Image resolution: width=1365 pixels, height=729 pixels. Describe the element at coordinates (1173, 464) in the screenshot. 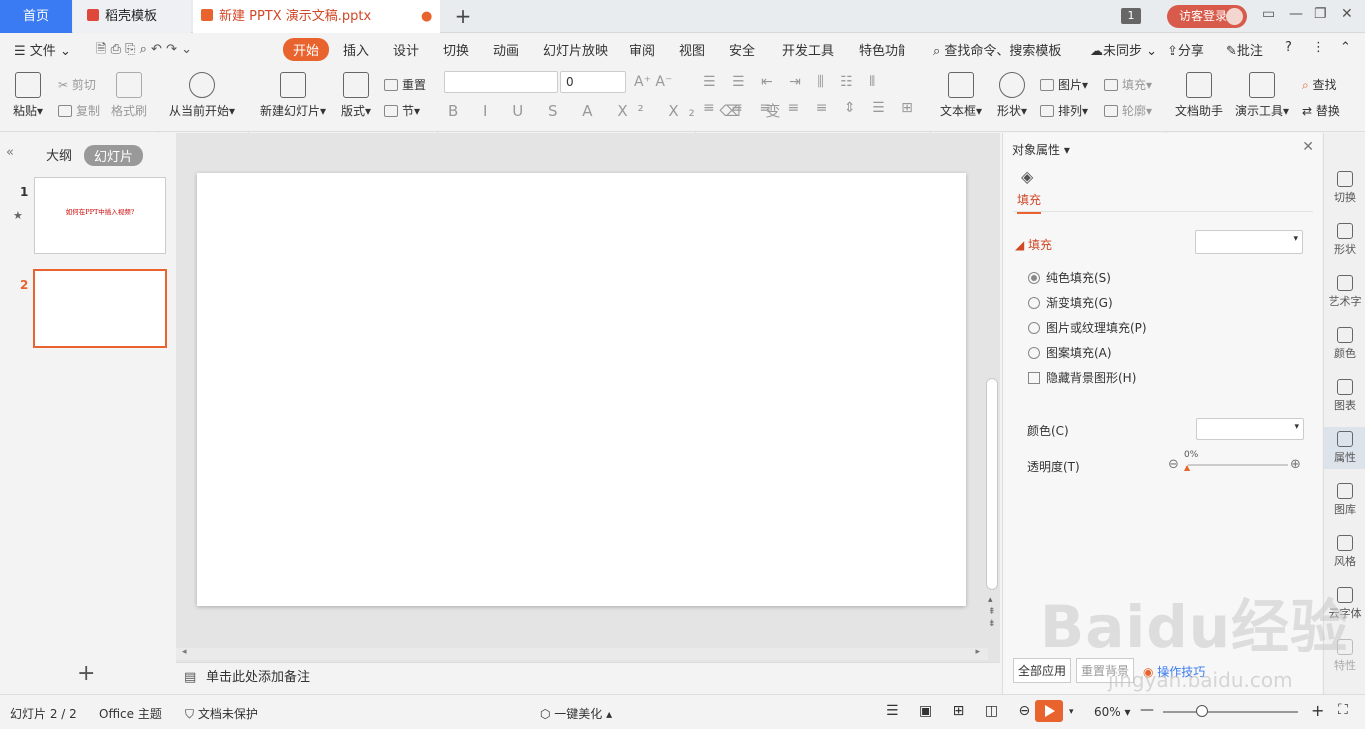

I see `minus-icon: ⊖` at that location.